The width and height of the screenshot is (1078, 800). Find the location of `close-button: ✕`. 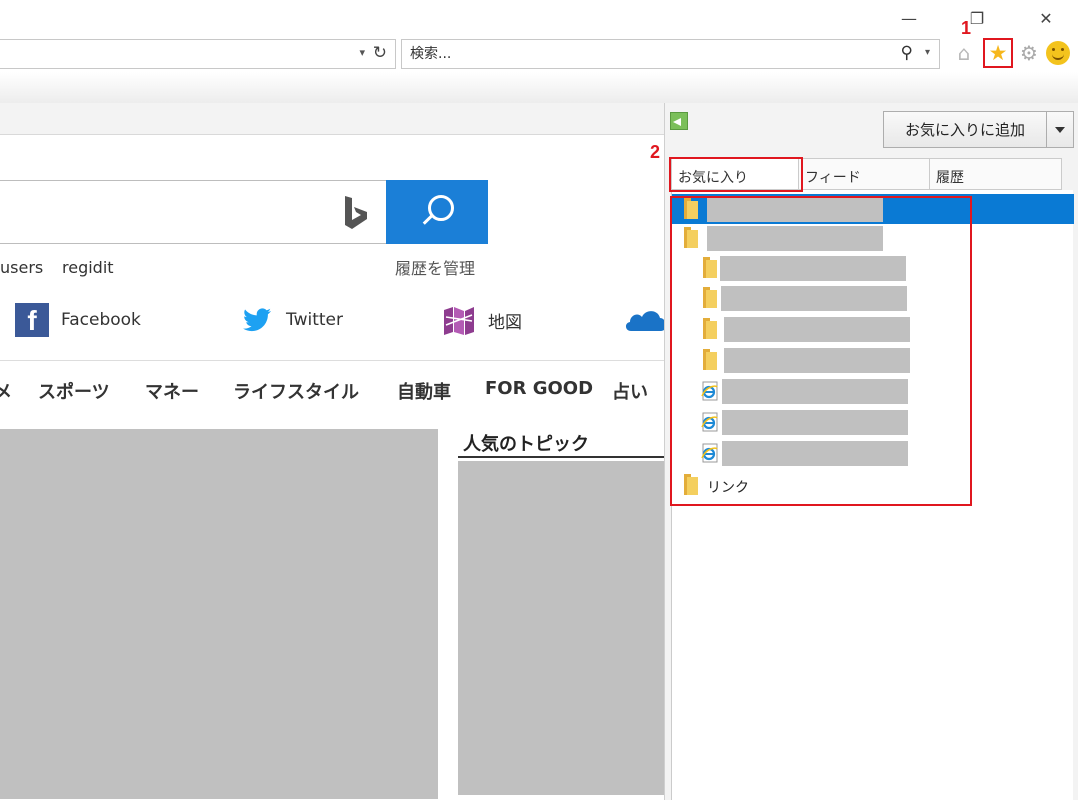

close-button: ✕ is located at coordinates (1046, 18).